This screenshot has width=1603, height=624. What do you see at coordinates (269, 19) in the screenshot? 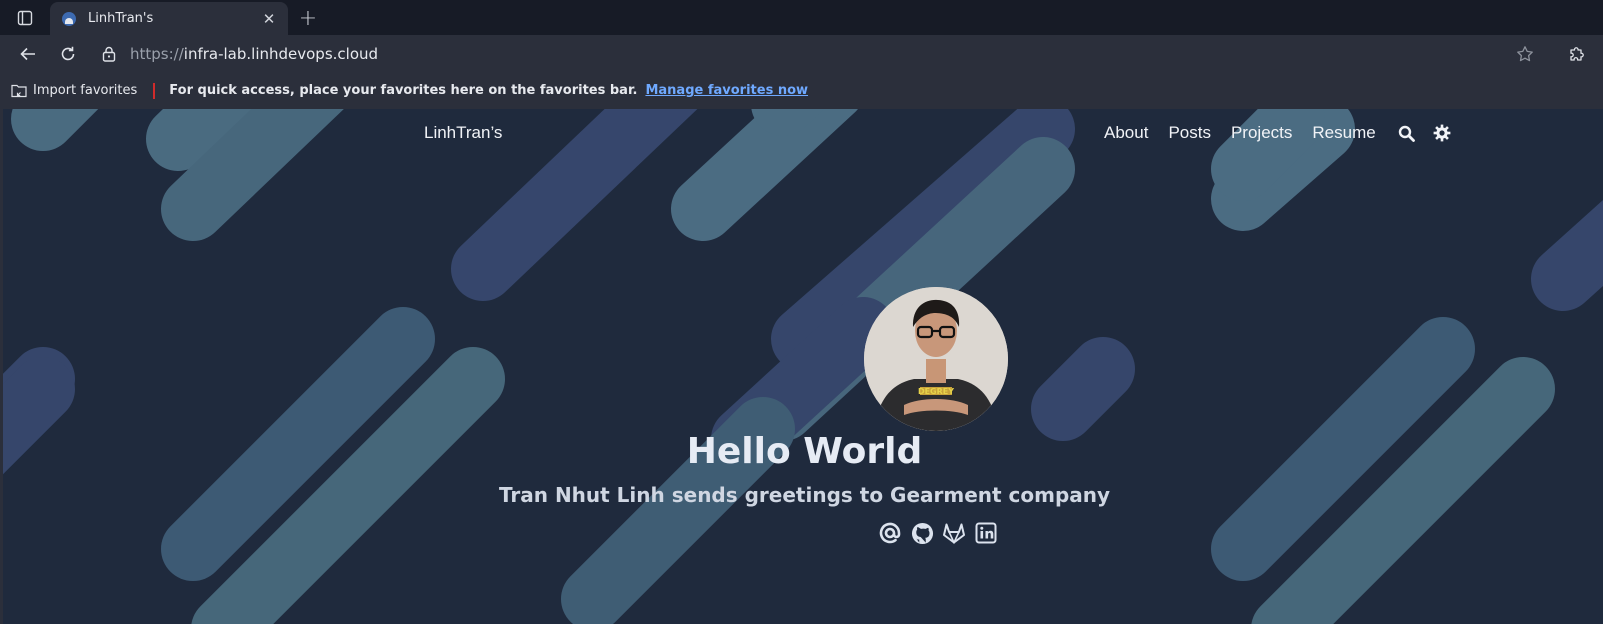
I see `close-icon: ✕` at bounding box center [269, 19].